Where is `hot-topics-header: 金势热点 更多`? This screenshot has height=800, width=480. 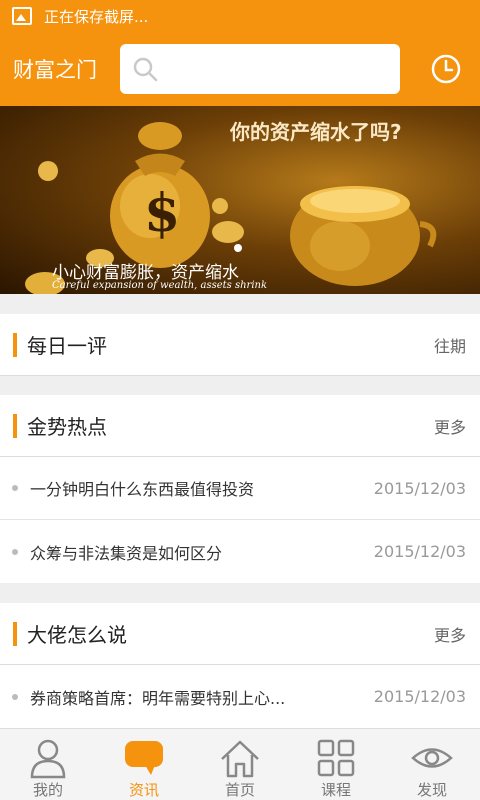
hot-topics-header: 金势热点 更多 is located at coordinates (240, 426).